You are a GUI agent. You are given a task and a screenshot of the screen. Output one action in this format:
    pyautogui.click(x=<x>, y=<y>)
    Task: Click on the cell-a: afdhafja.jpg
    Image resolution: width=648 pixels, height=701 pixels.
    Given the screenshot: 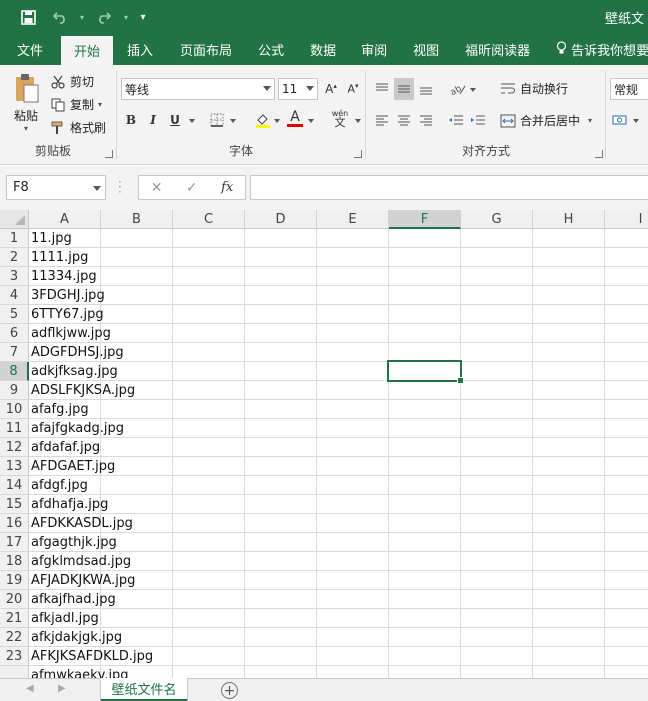 What is the action you would take?
    pyautogui.click(x=69, y=504)
    